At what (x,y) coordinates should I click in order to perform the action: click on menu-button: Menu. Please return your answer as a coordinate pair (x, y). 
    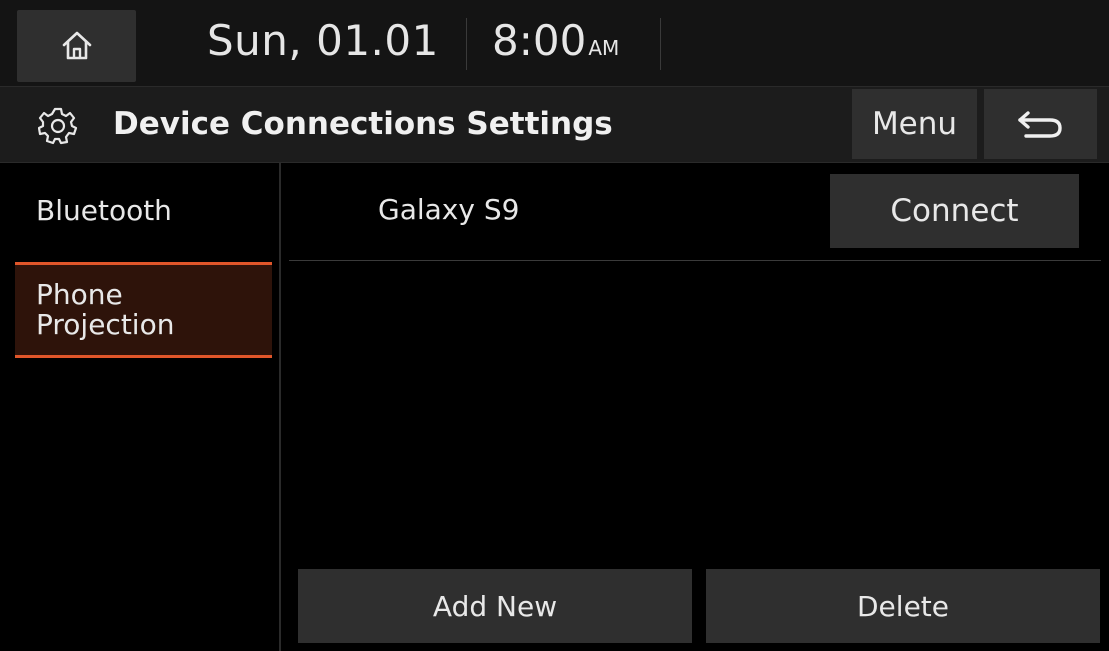
    Looking at the image, I should click on (914, 124).